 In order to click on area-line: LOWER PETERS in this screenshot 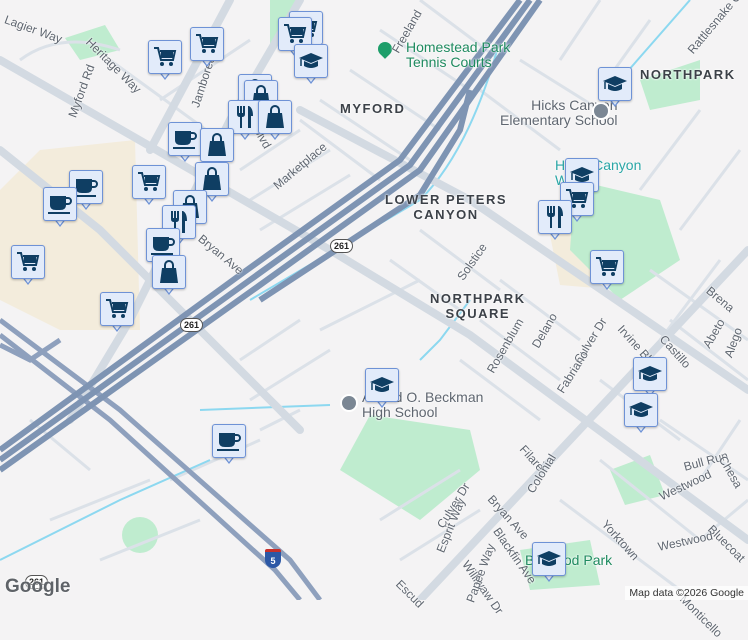, I will do `click(446, 199)`.